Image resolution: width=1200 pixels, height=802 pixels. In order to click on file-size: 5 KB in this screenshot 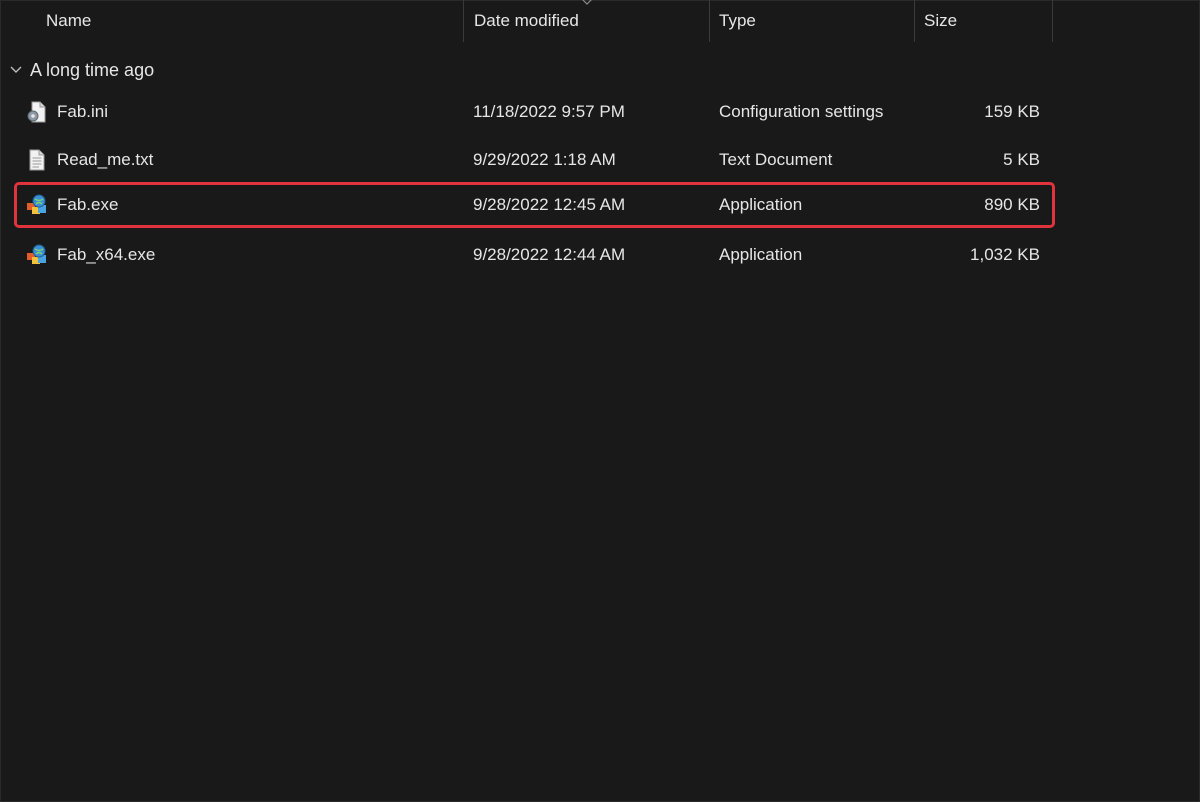, I will do `click(1021, 159)`.